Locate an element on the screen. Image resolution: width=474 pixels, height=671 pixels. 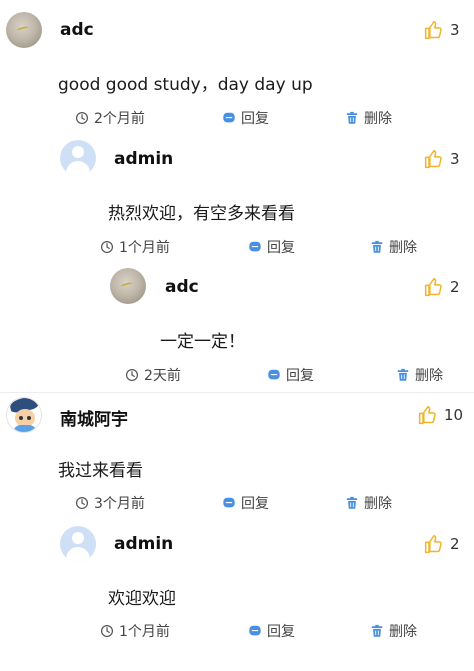
comment-time: 2天前 is located at coordinates (153, 375).